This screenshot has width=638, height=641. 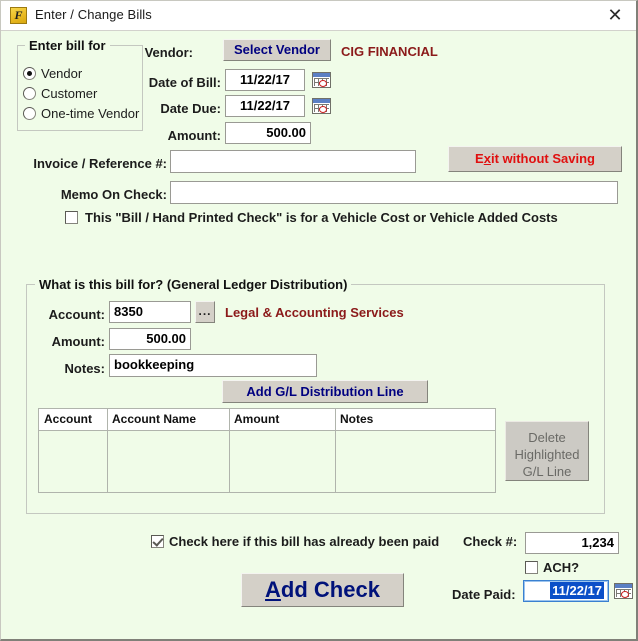 What do you see at coordinates (154, 419) in the screenshot?
I see `gl-col-account-name: Account Name` at bounding box center [154, 419].